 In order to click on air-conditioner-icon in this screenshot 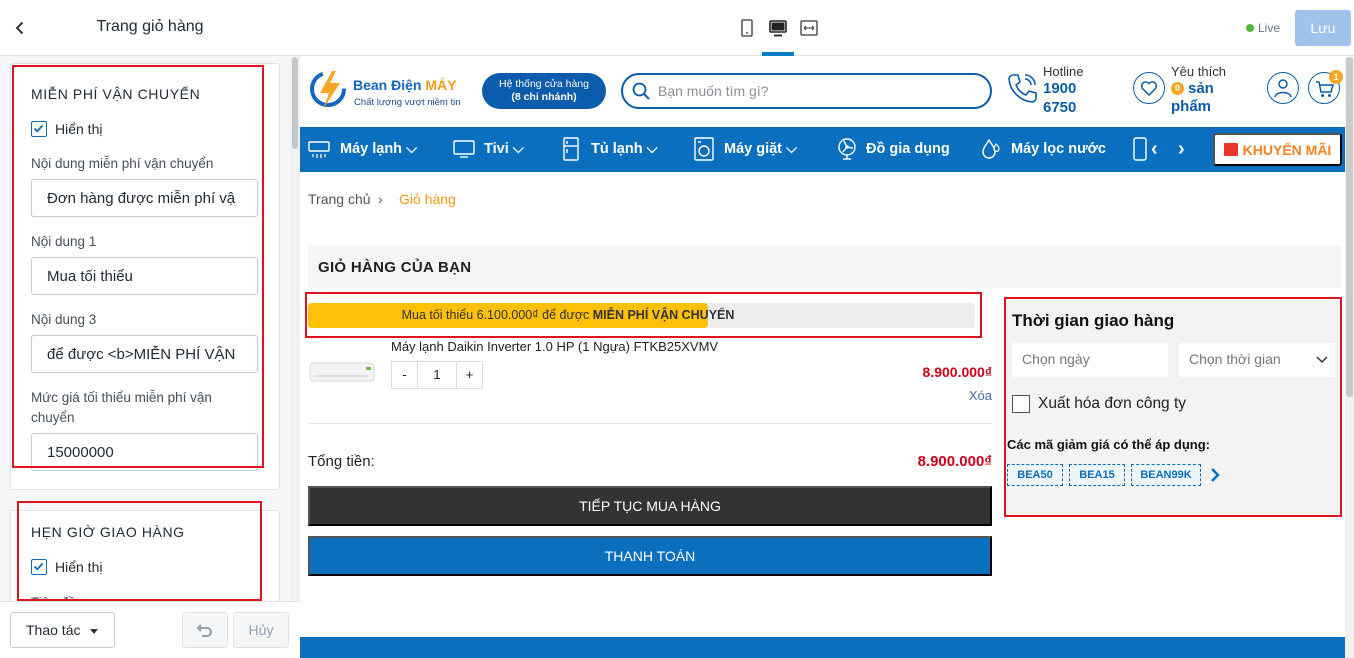, I will do `click(319, 149)`.